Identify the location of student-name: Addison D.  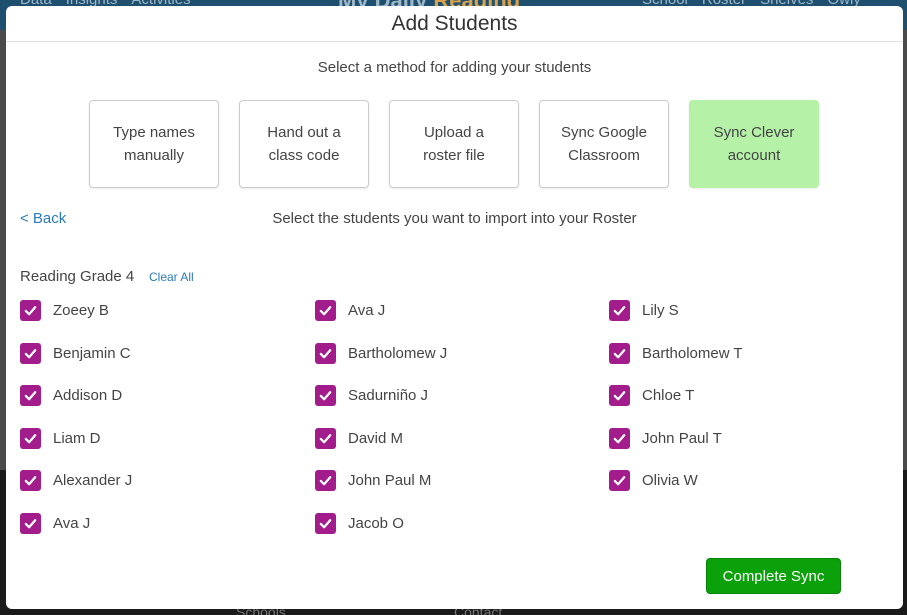
(88, 396).